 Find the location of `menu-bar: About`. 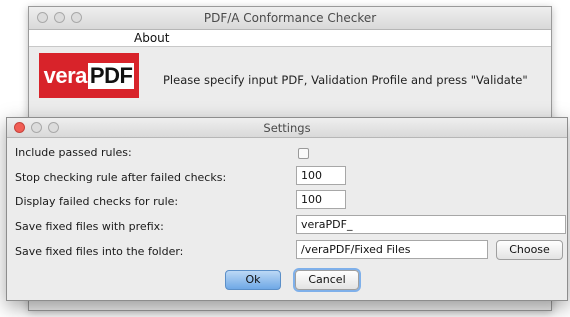

menu-bar: About is located at coordinates (290, 38).